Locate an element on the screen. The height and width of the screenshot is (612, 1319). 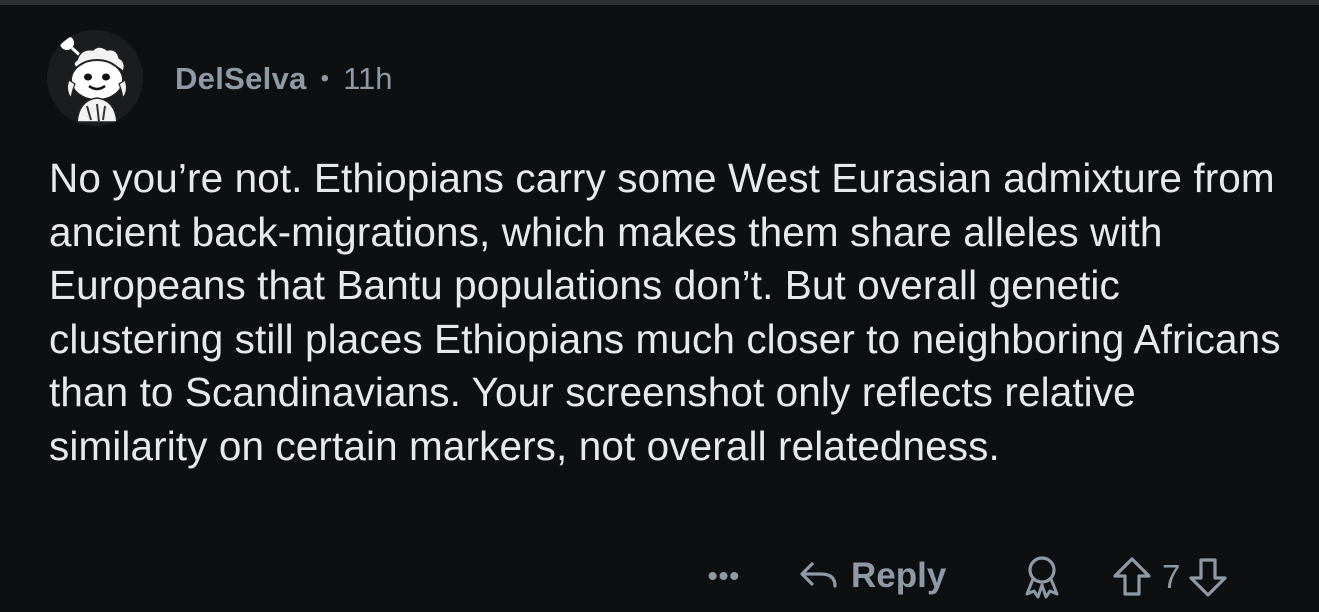
snoo-avatar-icon is located at coordinates (95, 78).